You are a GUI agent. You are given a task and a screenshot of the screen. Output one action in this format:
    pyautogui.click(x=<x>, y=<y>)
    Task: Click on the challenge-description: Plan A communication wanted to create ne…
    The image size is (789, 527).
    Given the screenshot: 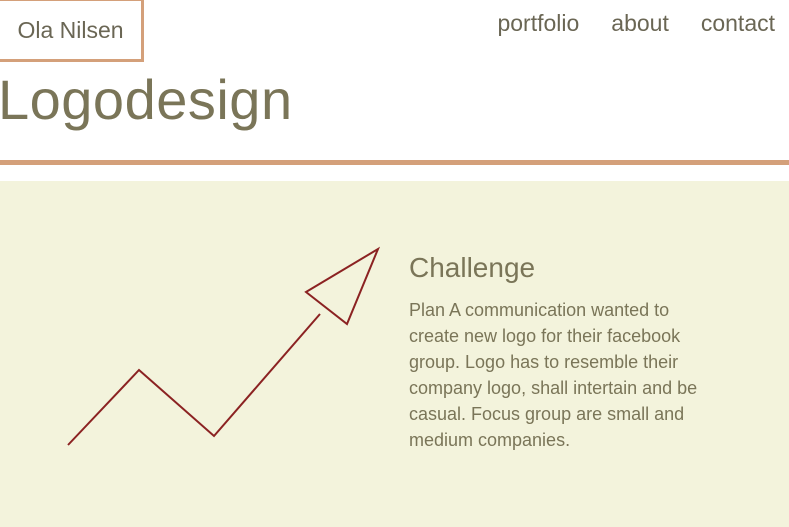 What is the action you would take?
    pyautogui.click(x=553, y=374)
    